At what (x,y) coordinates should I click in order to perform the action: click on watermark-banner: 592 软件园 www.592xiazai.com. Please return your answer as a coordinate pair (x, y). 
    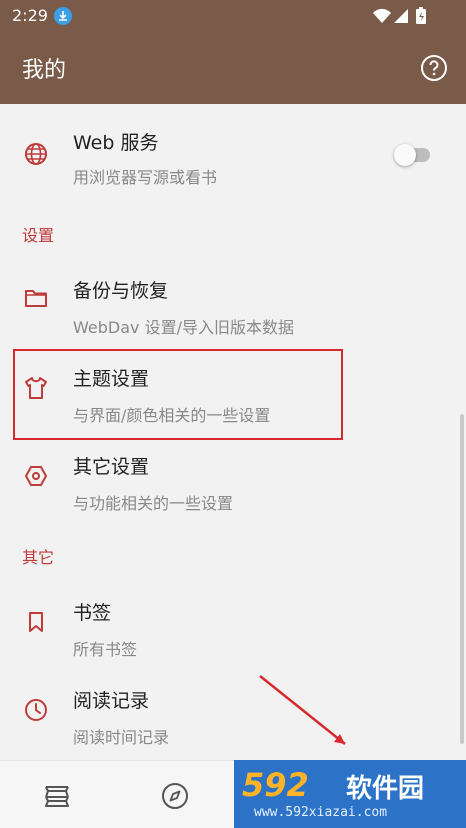
    Looking at the image, I should click on (350, 794).